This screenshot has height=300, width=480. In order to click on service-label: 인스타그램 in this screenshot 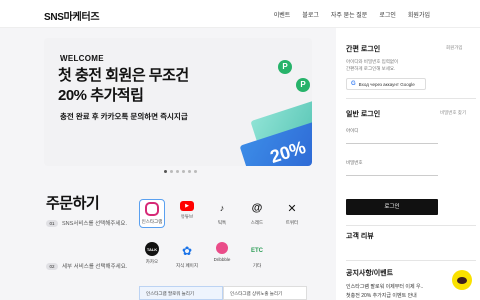, I will do `click(152, 221)`.